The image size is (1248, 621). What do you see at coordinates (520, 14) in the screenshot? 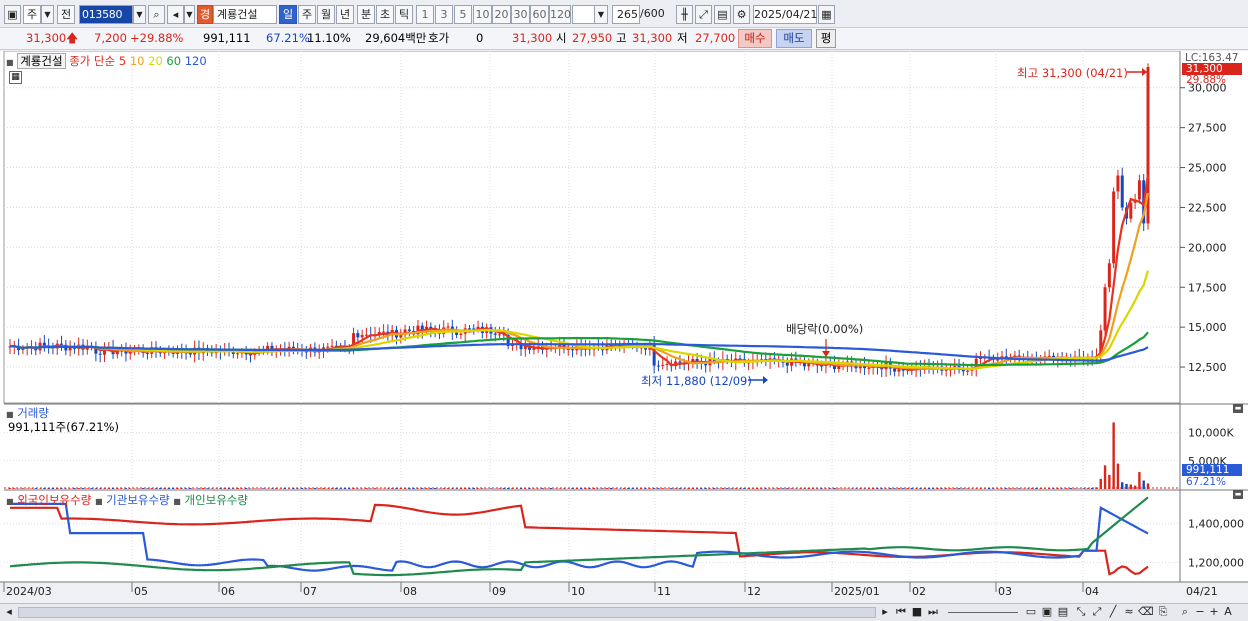
I see `minute-30: 30` at bounding box center [520, 14].